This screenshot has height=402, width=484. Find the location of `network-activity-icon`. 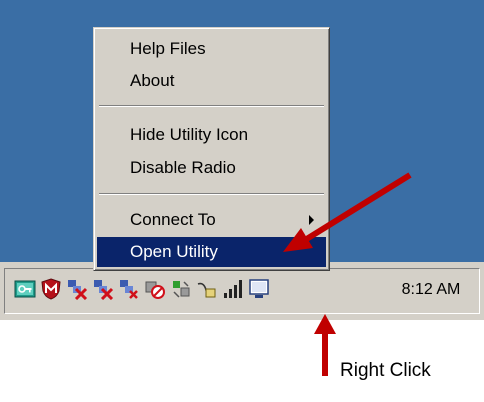

network-activity-icon is located at coordinates (181, 289).